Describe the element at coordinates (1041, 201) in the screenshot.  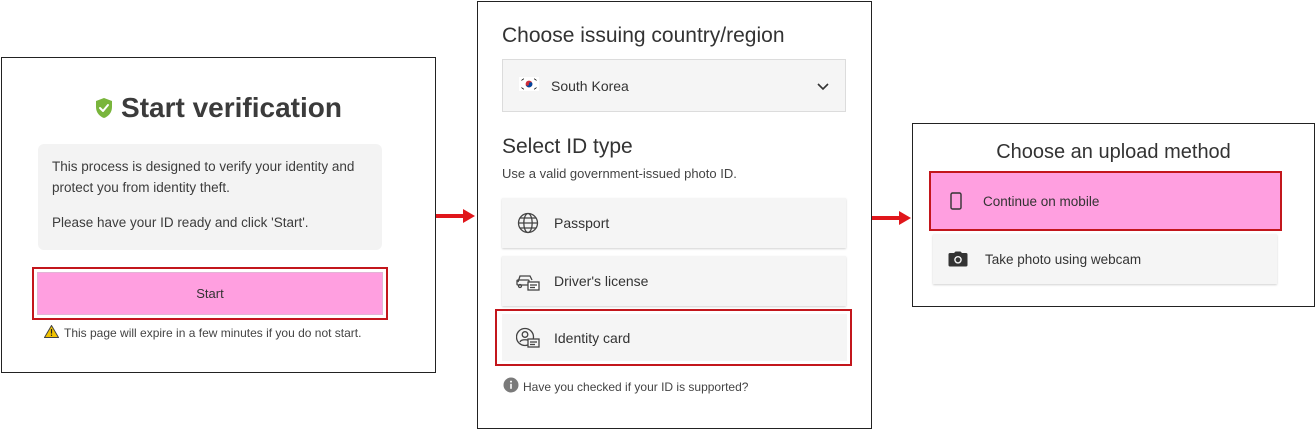
I see `upload-option-label: Continue on mobile` at that location.